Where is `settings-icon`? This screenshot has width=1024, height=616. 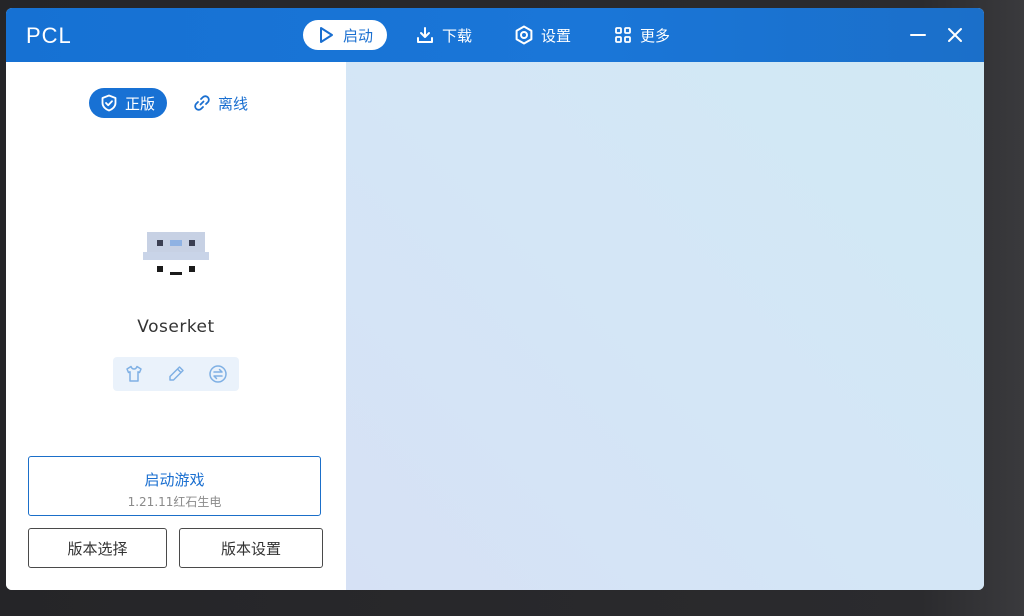 settings-icon is located at coordinates (524, 35).